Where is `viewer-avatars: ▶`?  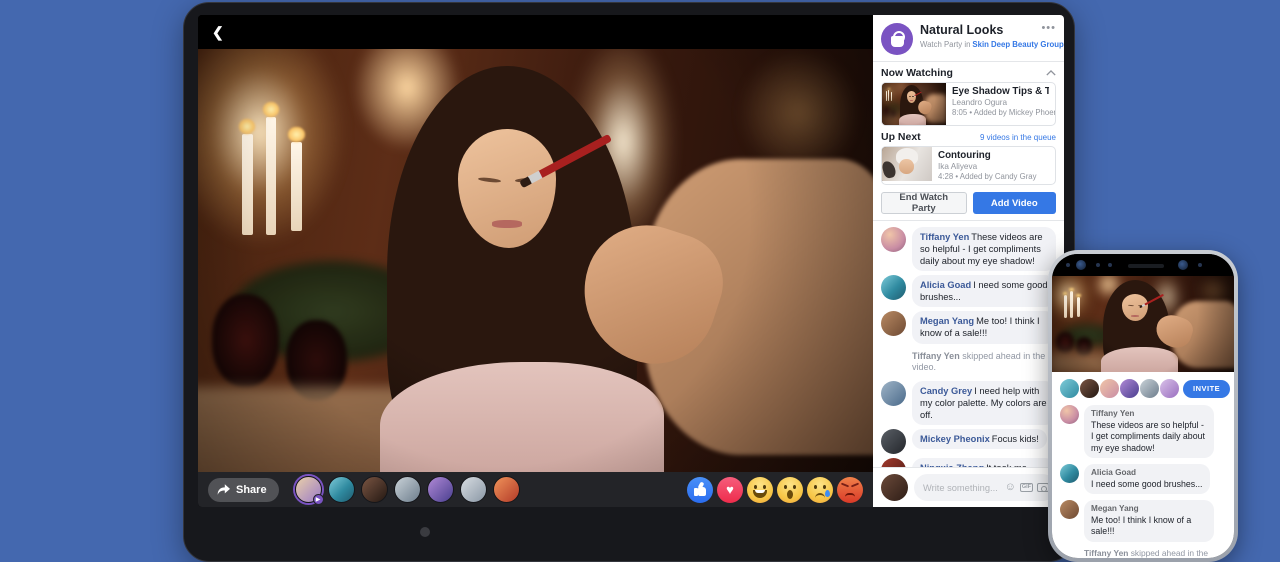 viewer-avatars: ▶ is located at coordinates (407, 490).